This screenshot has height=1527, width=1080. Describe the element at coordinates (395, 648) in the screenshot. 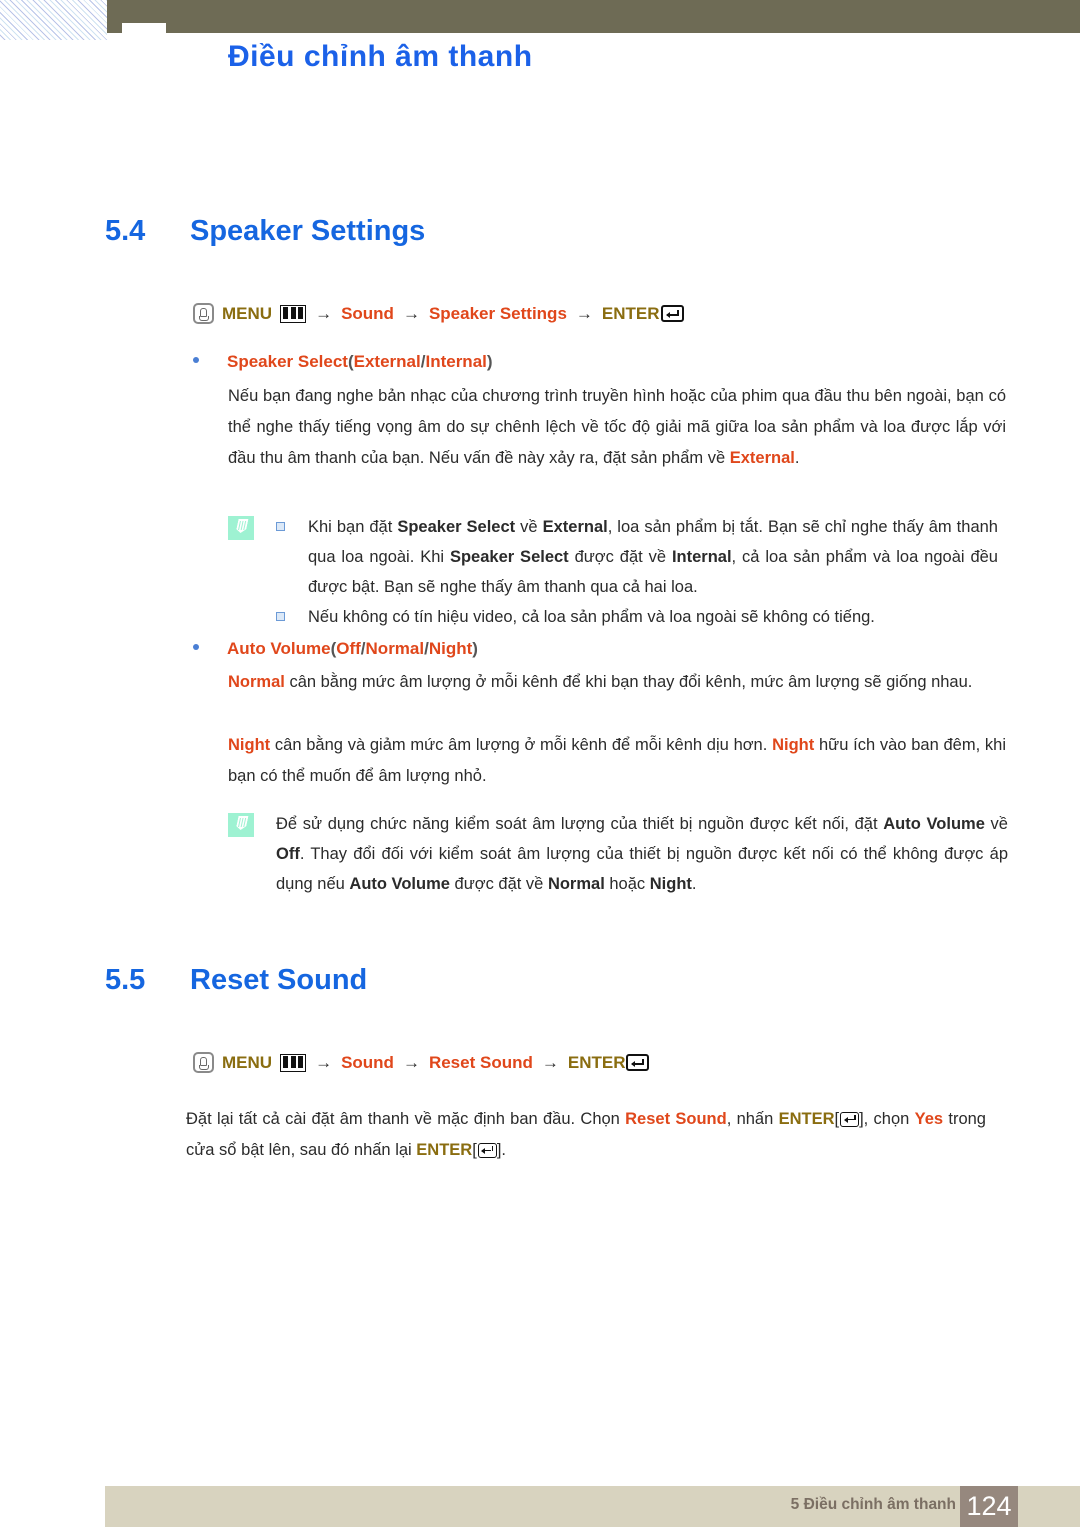

I see `option-value-normal: Normal` at that location.